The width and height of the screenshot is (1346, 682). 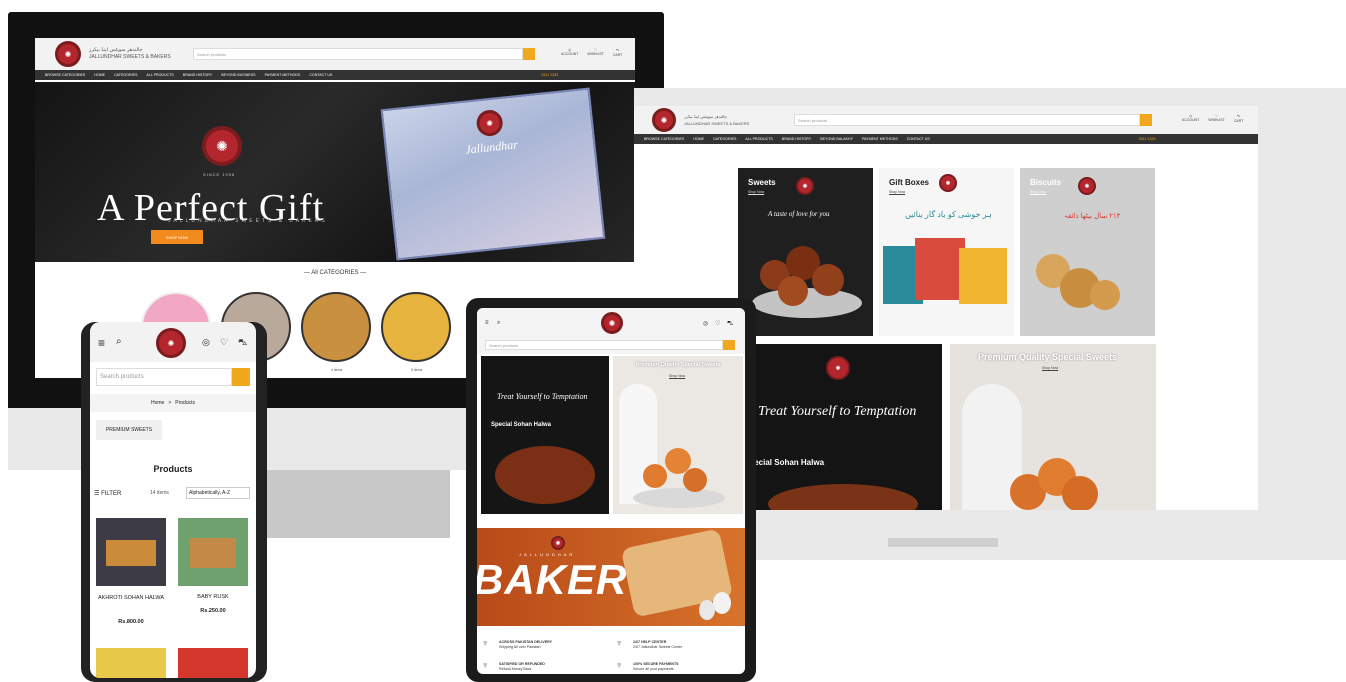 I want to click on gift-box-image, so click(x=983, y=276).